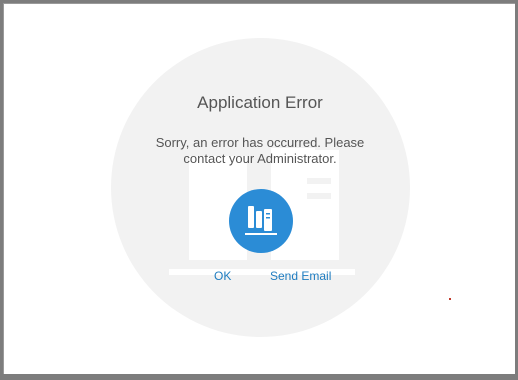  What do you see at coordinates (261, 221) in the screenshot?
I see `application-servers-icon` at bounding box center [261, 221].